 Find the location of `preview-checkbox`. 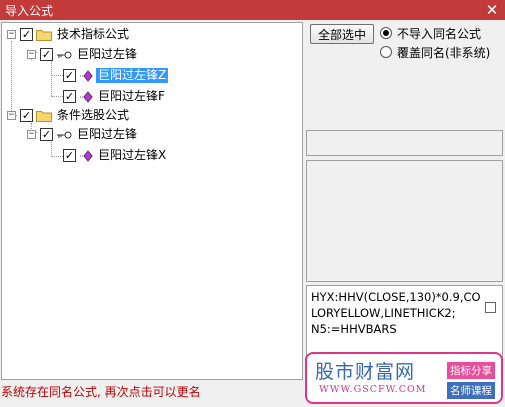

preview-checkbox is located at coordinates (490, 307).